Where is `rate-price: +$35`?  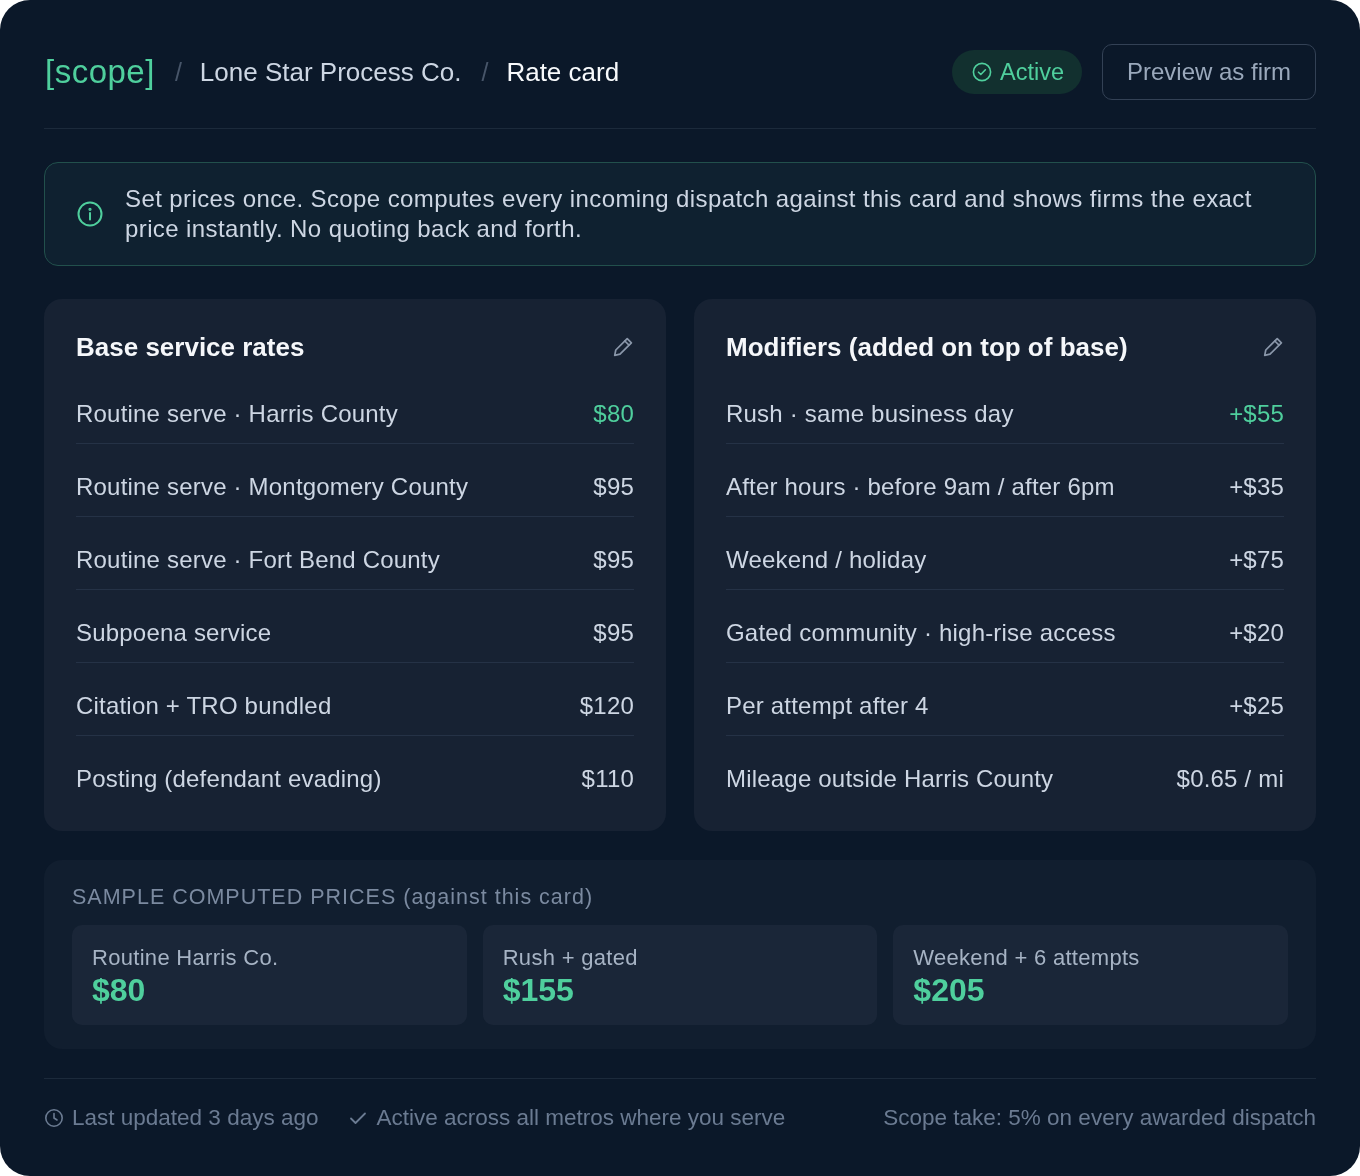 rate-price: +$35 is located at coordinates (1256, 487).